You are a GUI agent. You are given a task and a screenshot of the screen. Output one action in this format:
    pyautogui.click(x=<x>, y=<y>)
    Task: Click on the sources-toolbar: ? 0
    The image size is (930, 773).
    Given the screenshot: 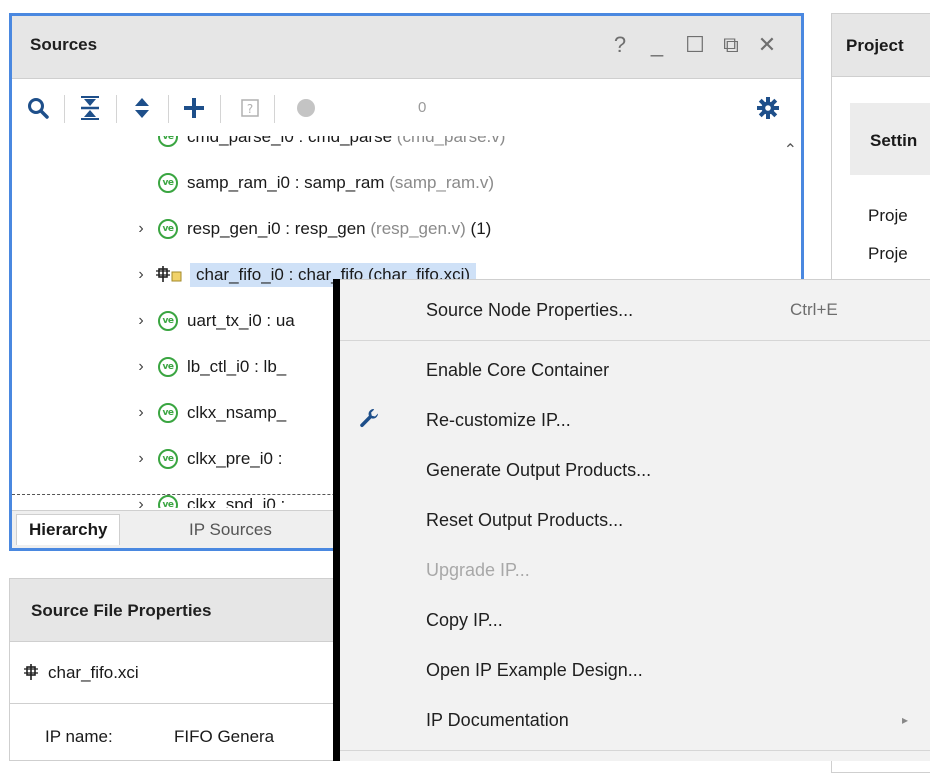 What is the action you would take?
    pyautogui.click(x=406, y=108)
    